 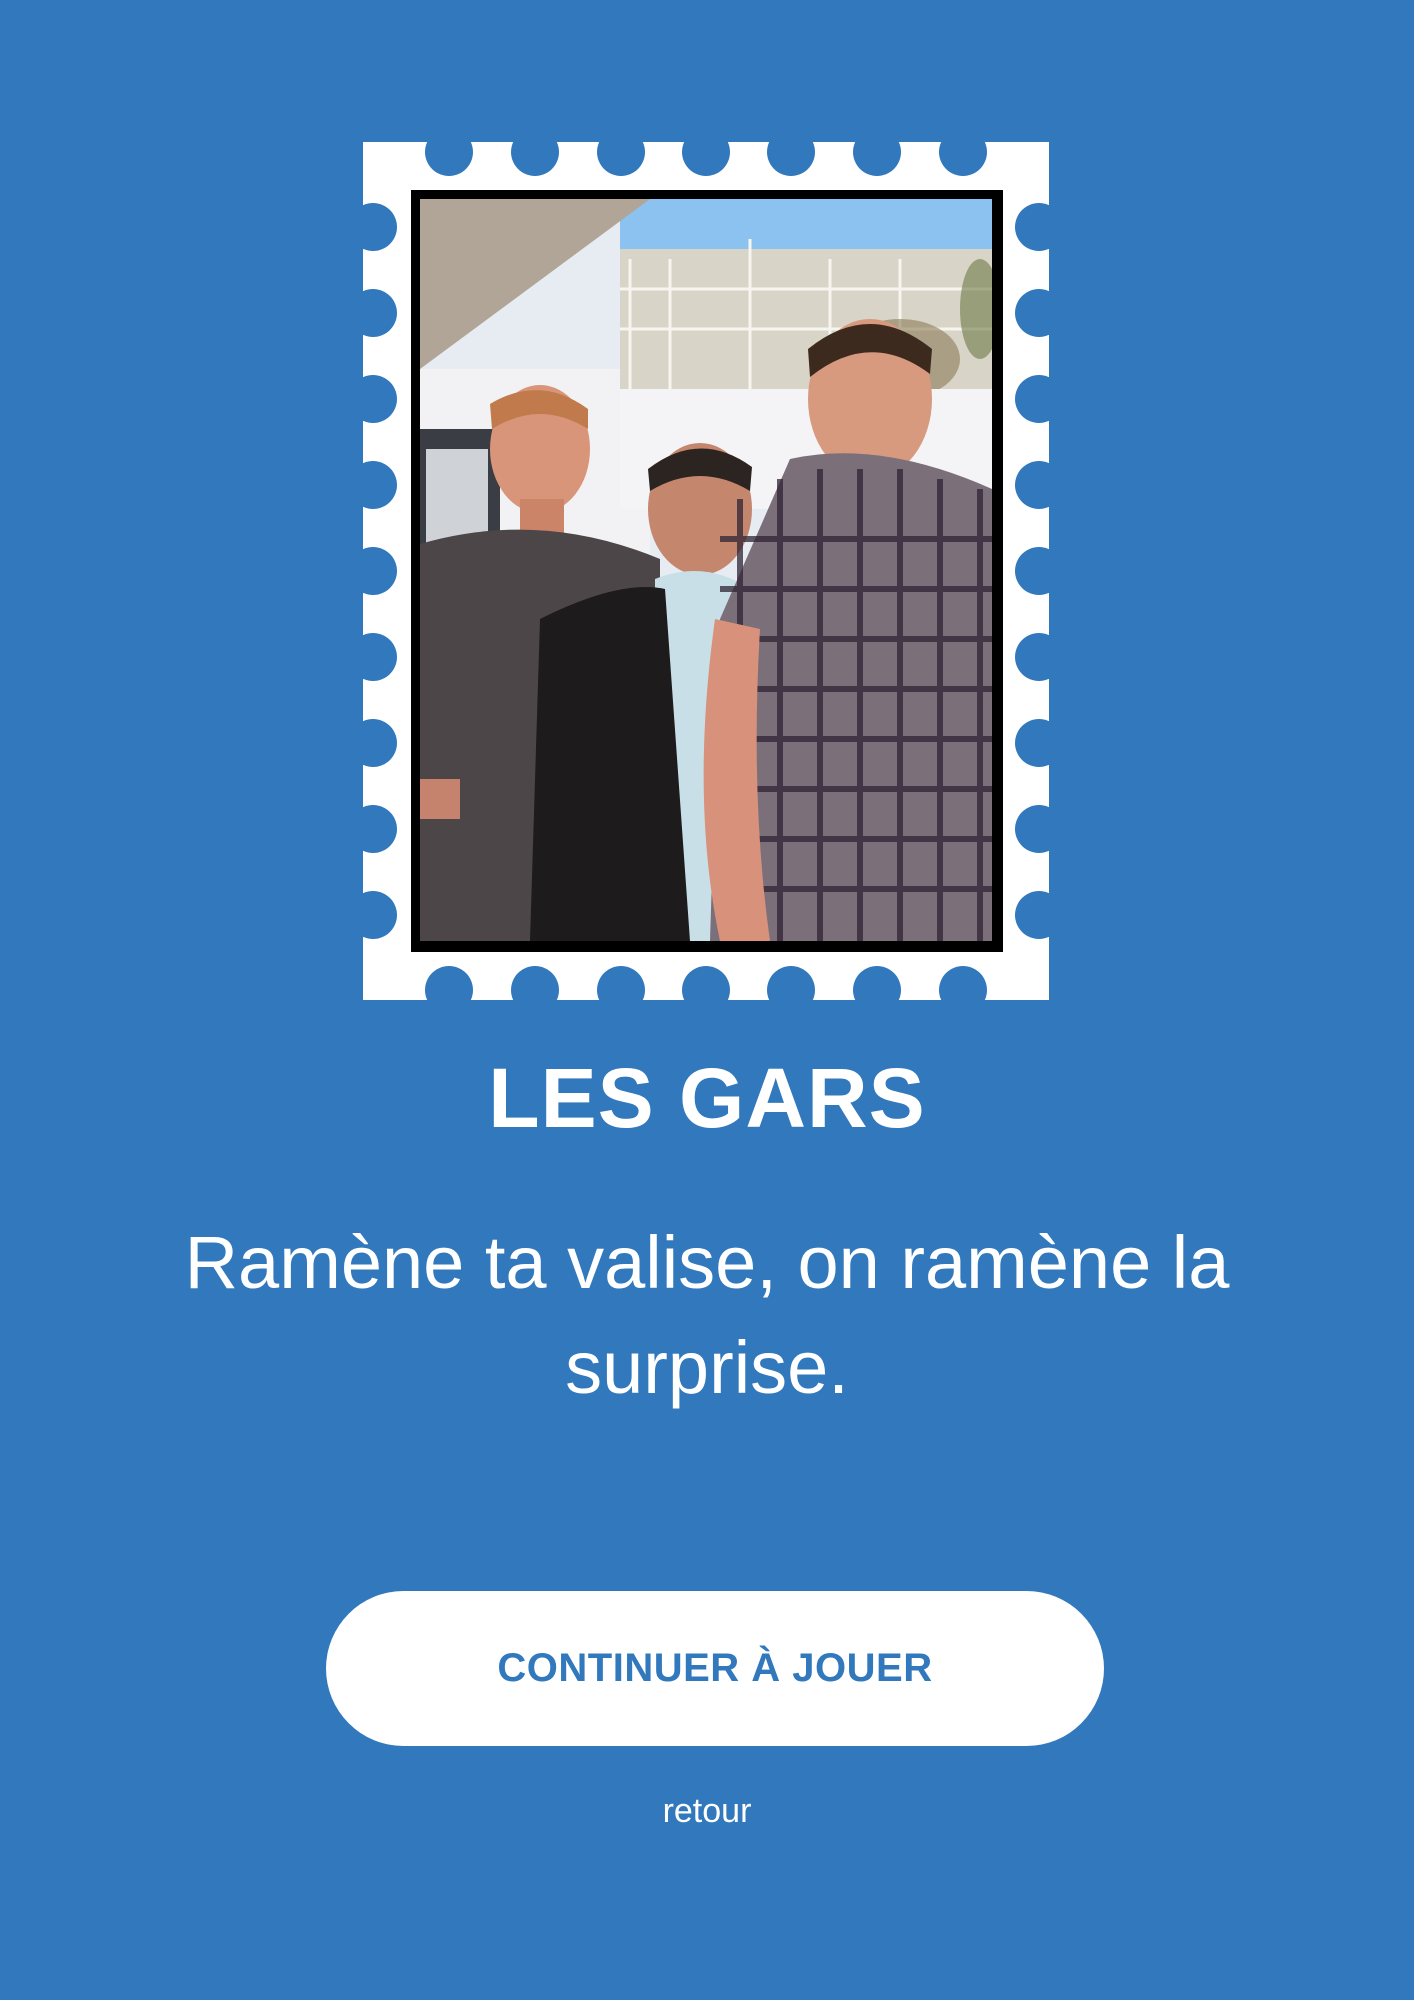 I want to click on back-link: retour, so click(x=707, y=1811).